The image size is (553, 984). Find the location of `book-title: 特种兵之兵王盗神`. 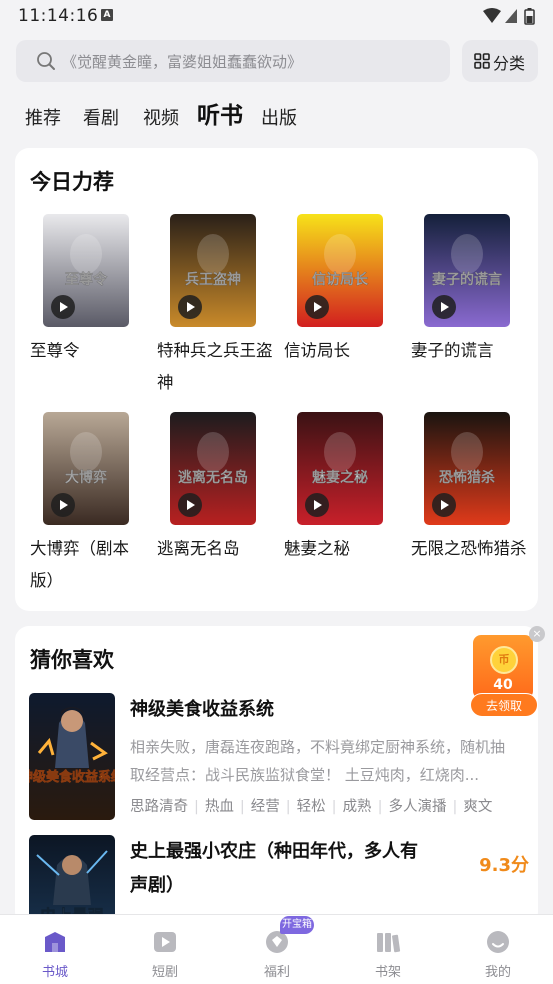

book-title: 特种兵之兵王盗神 is located at coordinates (215, 366).